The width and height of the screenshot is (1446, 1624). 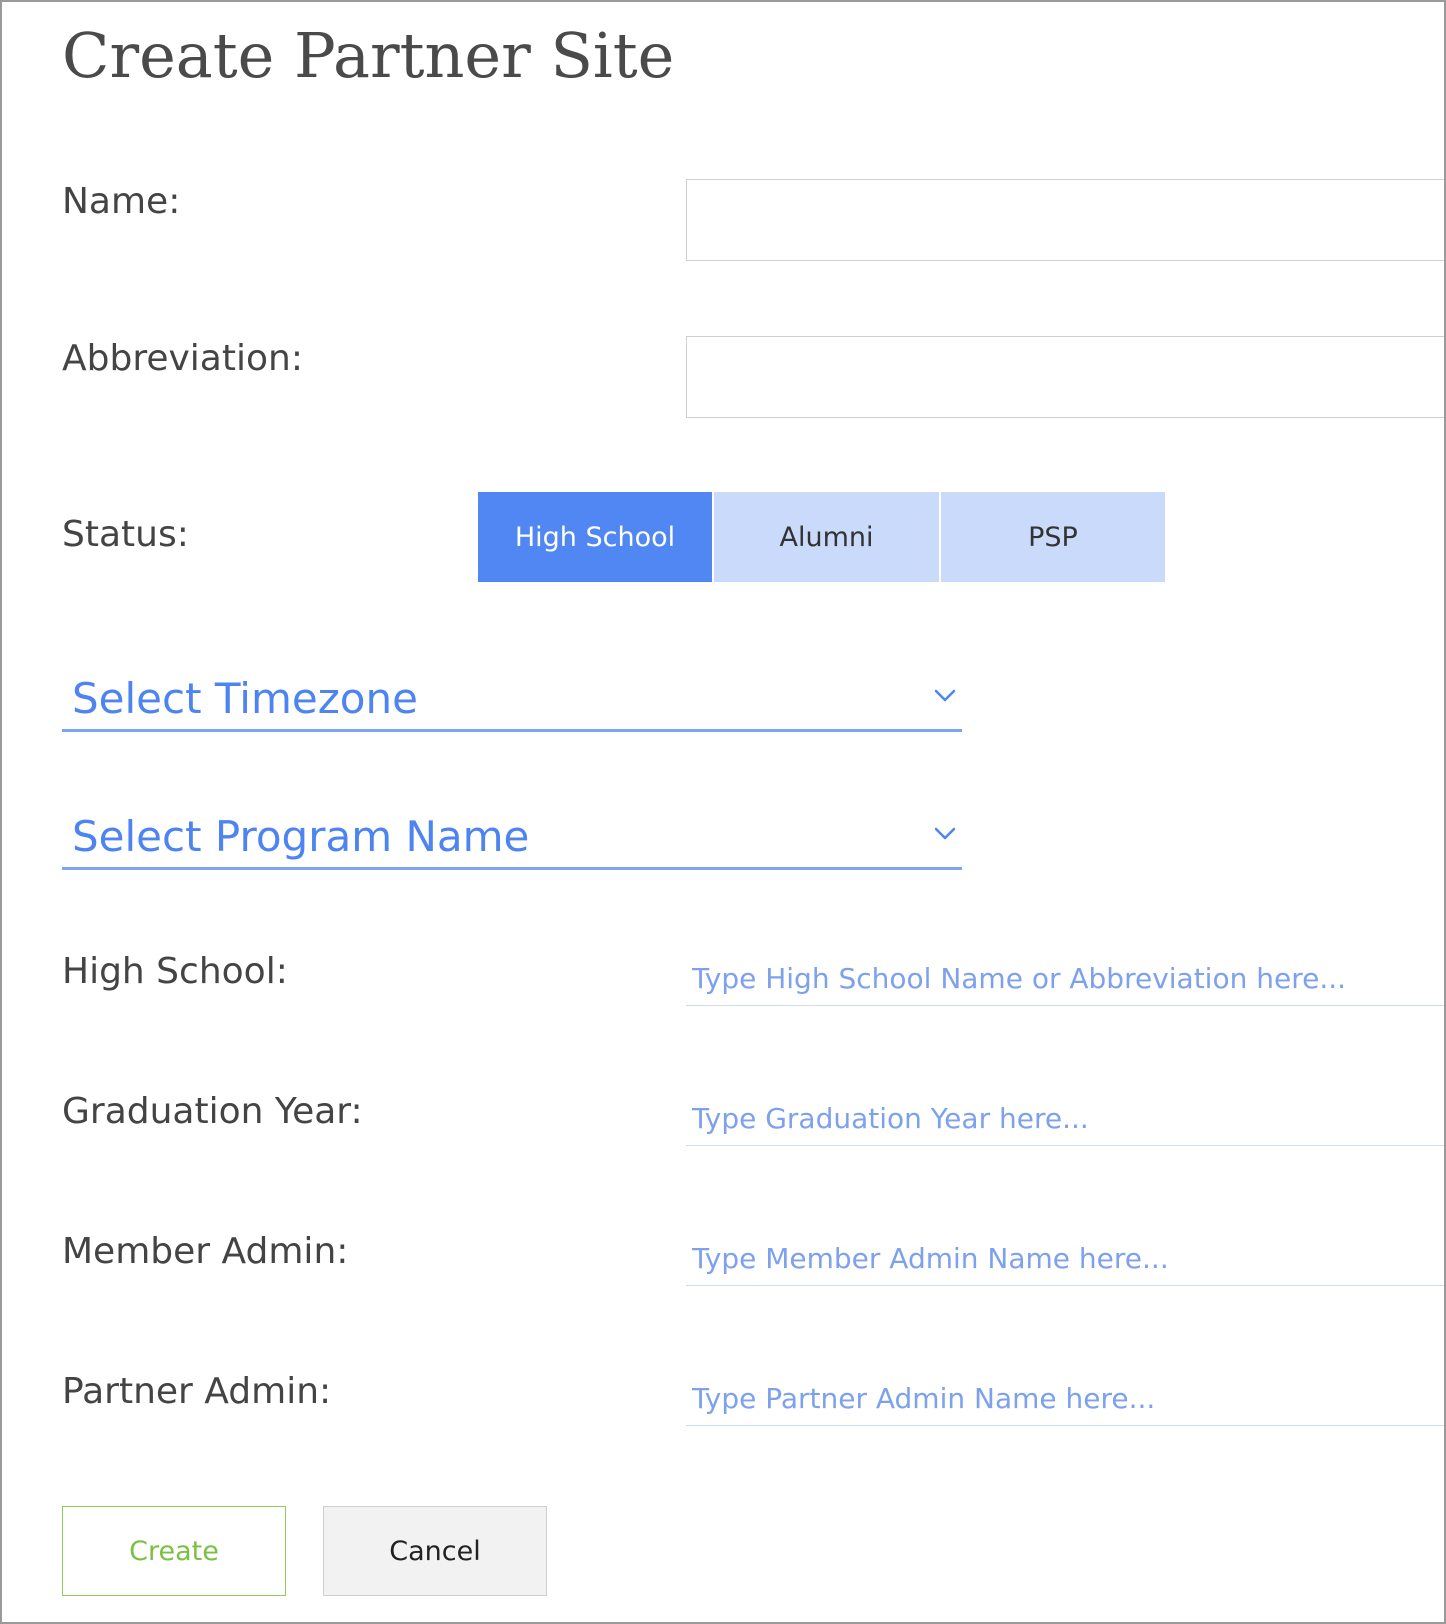 I want to click on partner-admin-input, so click(x=1065, y=1399).